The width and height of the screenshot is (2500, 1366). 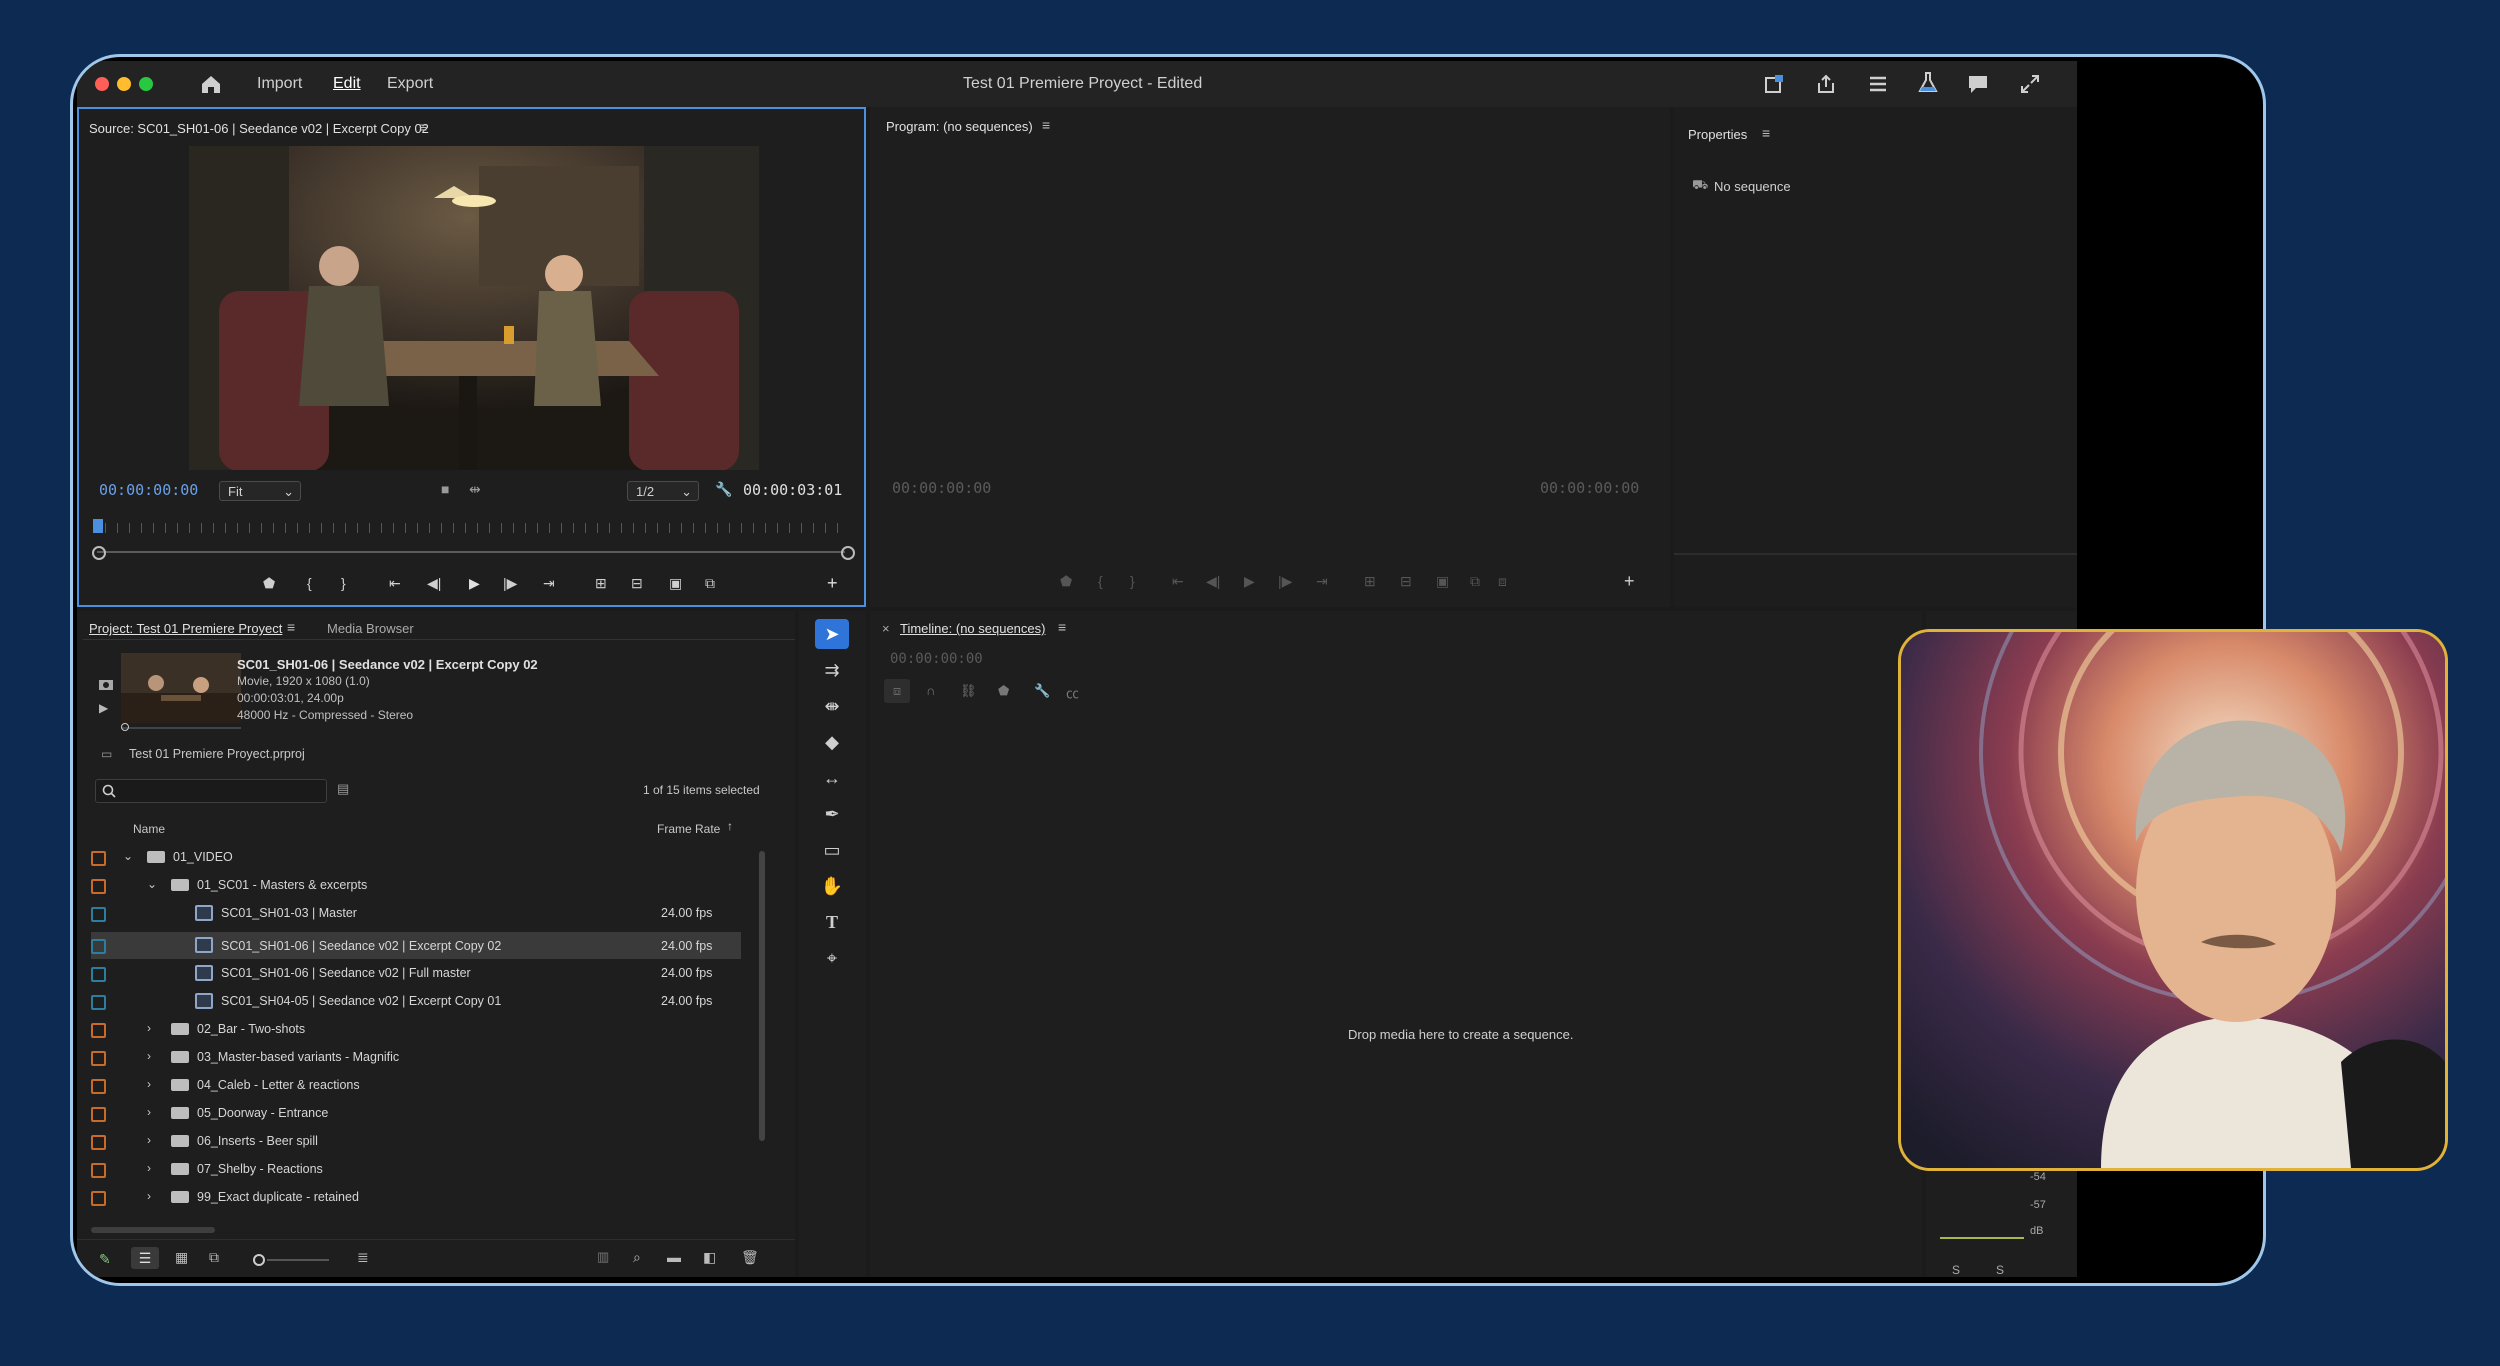 What do you see at coordinates (832, 814) in the screenshot?
I see `pen-tool-icon: ✒` at bounding box center [832, 814].